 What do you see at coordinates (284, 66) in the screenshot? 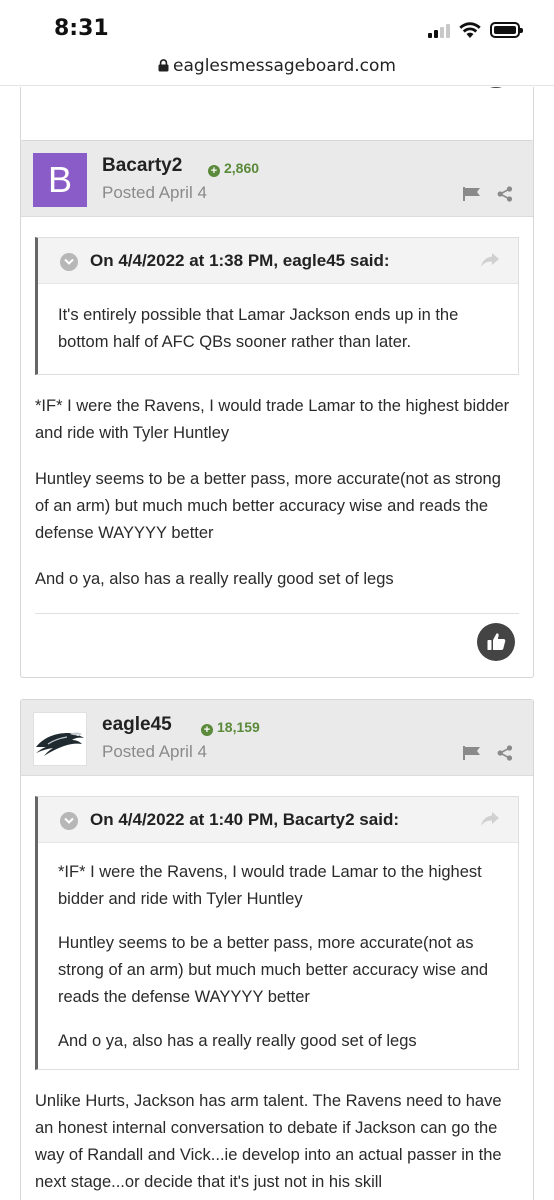
I see `url-text: eaglesmessageboard.com` at bounding box center [284, 66].